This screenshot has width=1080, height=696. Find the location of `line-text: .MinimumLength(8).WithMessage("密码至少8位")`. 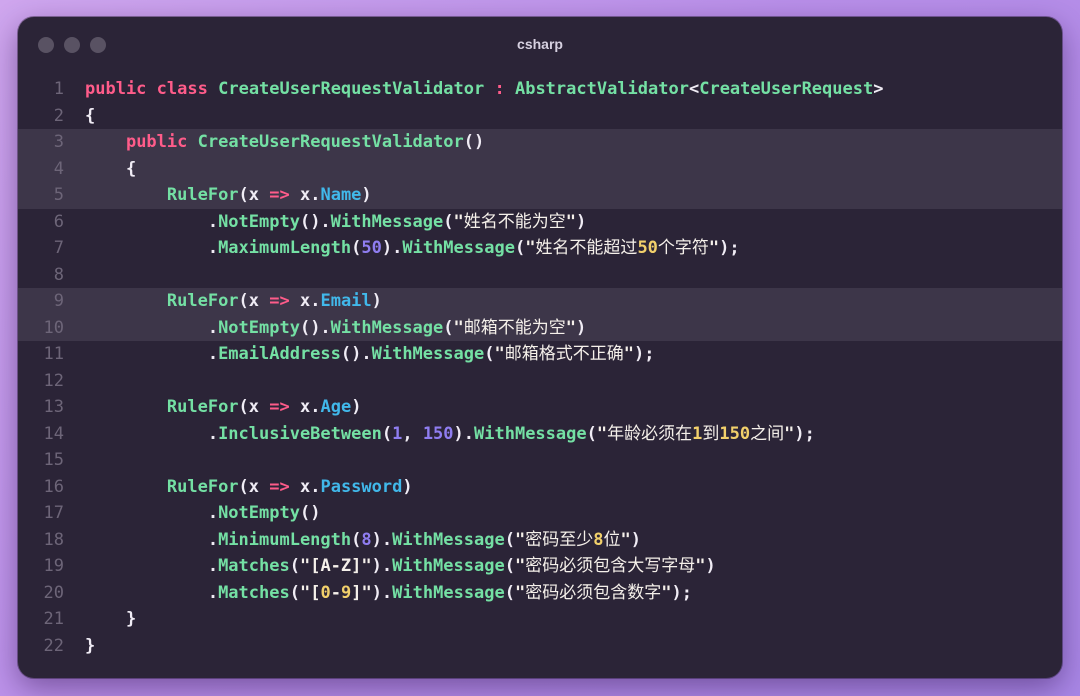

line-text: .MinimumLength(8).WithMessage("密码至少8位") is located at coordinates (363, 539).